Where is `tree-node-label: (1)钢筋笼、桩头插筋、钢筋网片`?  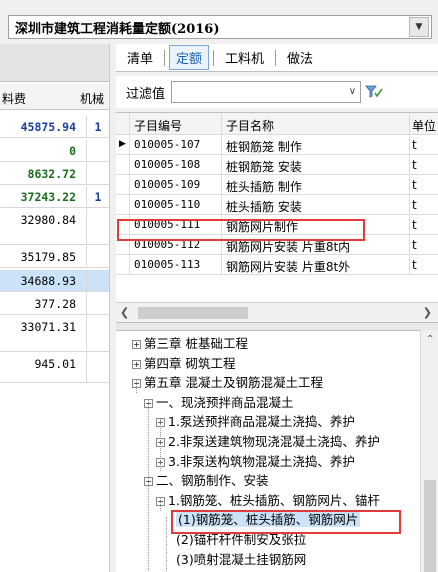 tree-node-label: (1)钢筋笼、桩头插筋、钢筋网片 is located at coordinates (268, 520).